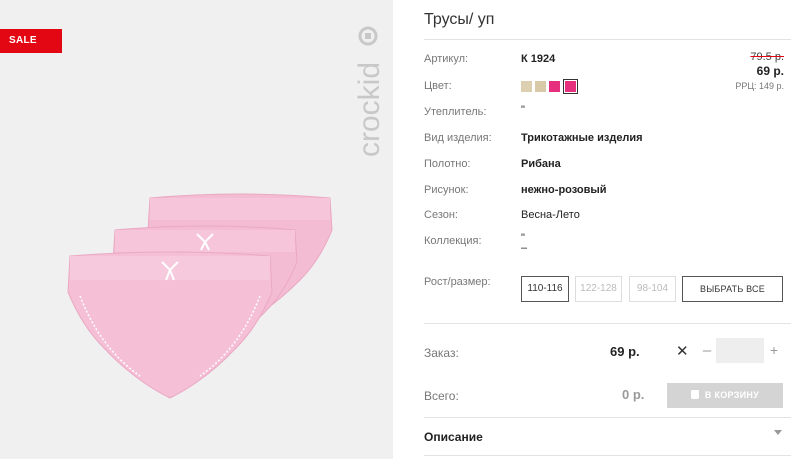  I want to click on brand-logo-text: crockid, so click(369, 109).